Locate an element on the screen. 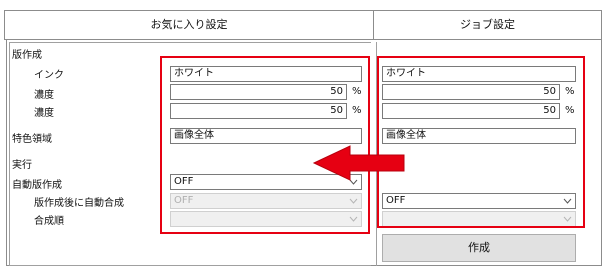 Image resolution: width=606 pixels, height=267 pixels. label-density-1: 濃度 is located at coordinates (44, 95).